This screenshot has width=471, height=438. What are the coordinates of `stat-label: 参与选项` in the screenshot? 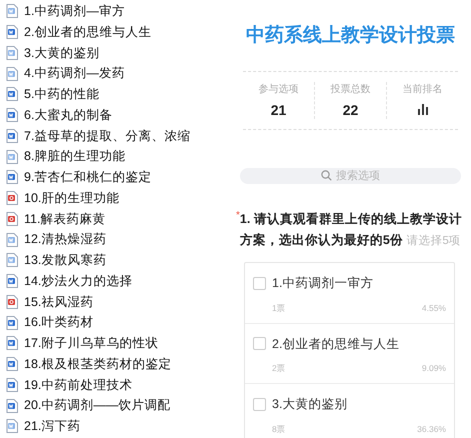 It's located at (278, 89).